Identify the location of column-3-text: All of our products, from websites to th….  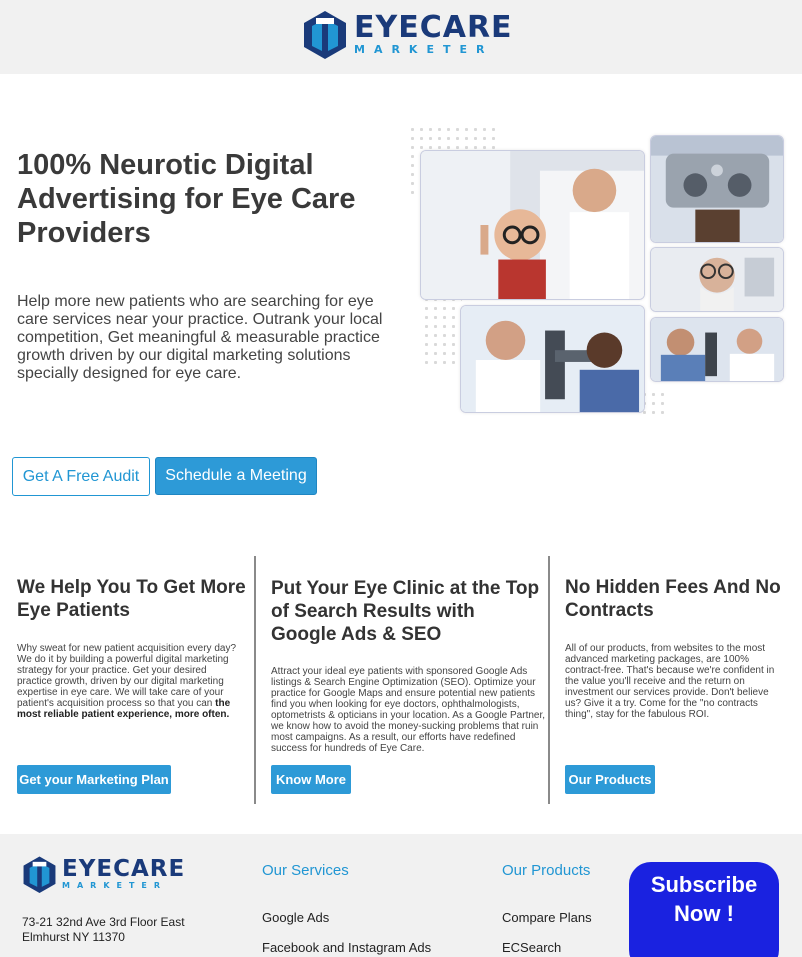
(670, 681).